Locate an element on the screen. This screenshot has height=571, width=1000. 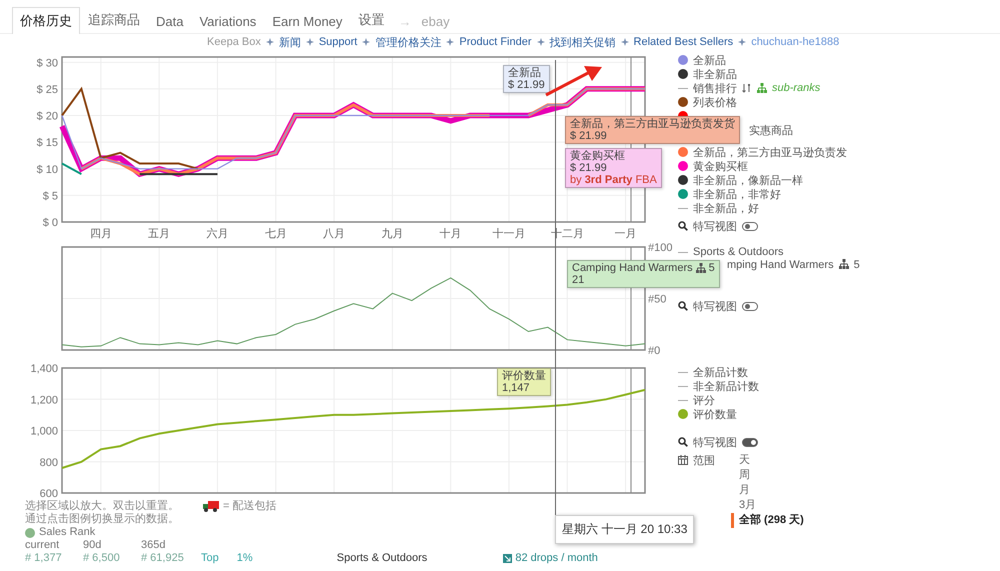
axis-label: 1,400 is located at coordinates (44, 369).